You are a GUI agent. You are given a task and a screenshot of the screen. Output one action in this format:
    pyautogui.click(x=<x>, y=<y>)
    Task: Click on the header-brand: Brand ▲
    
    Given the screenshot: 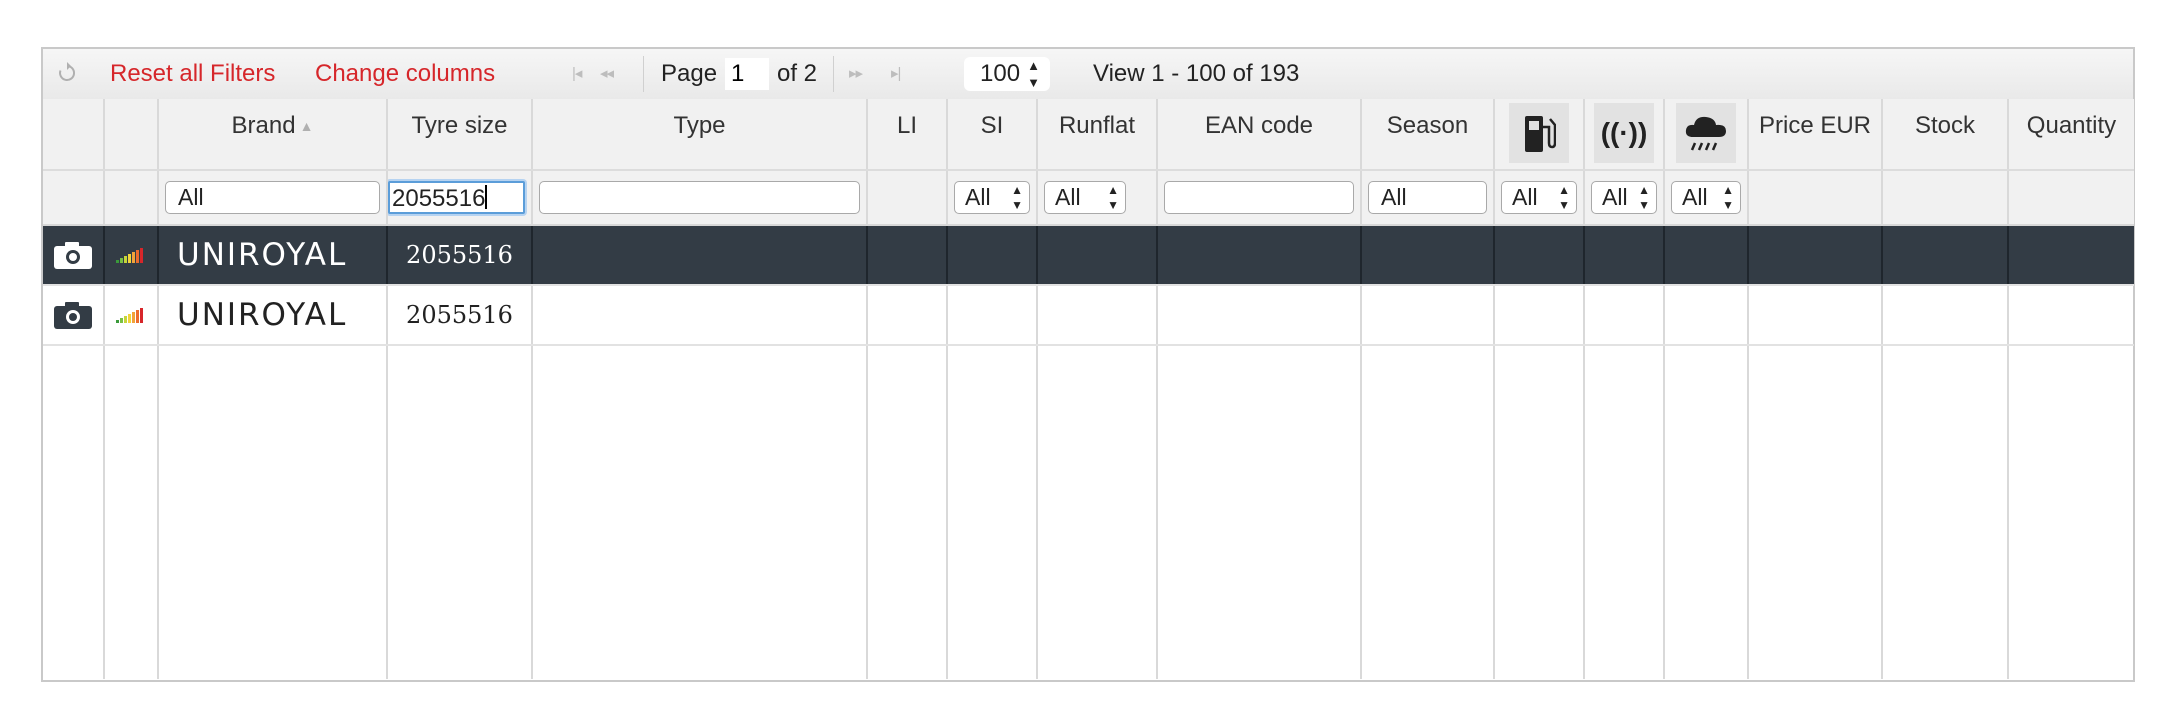 What is the action you would take?
    pyautogui.click(x=273, y=135)
    